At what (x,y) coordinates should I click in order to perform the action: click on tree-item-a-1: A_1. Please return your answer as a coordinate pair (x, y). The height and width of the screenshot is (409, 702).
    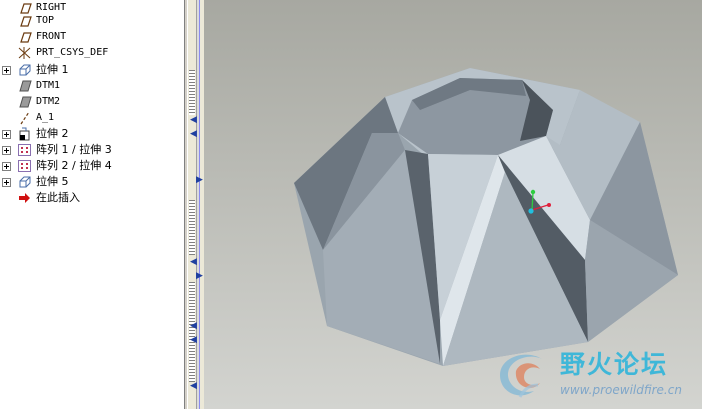
    Looking at the image, I should click on (92, 118).